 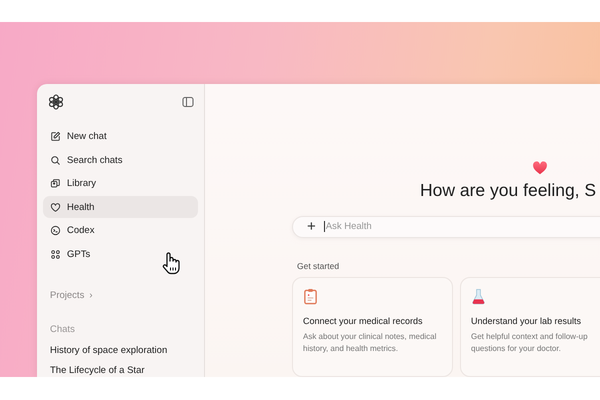 What do you see at coordinates (311, 226) in the screenshot?
I see `add-button: +` at bounding box center [311, 226].